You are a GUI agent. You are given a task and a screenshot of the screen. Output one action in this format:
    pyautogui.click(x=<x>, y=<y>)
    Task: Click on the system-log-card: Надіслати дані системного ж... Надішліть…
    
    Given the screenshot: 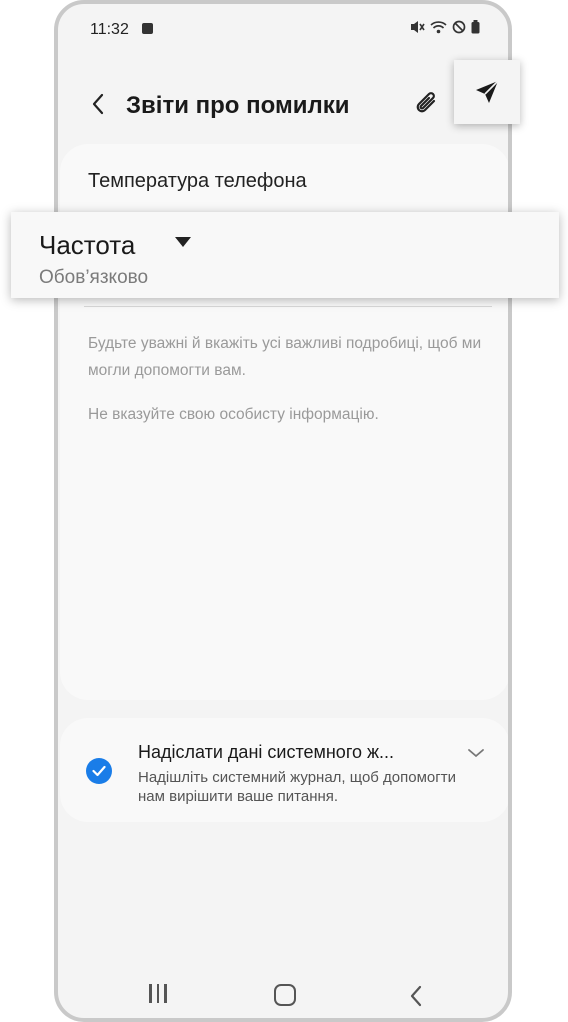 What is the action you would take?
    pyautogui.click(x=284, y=770)
    